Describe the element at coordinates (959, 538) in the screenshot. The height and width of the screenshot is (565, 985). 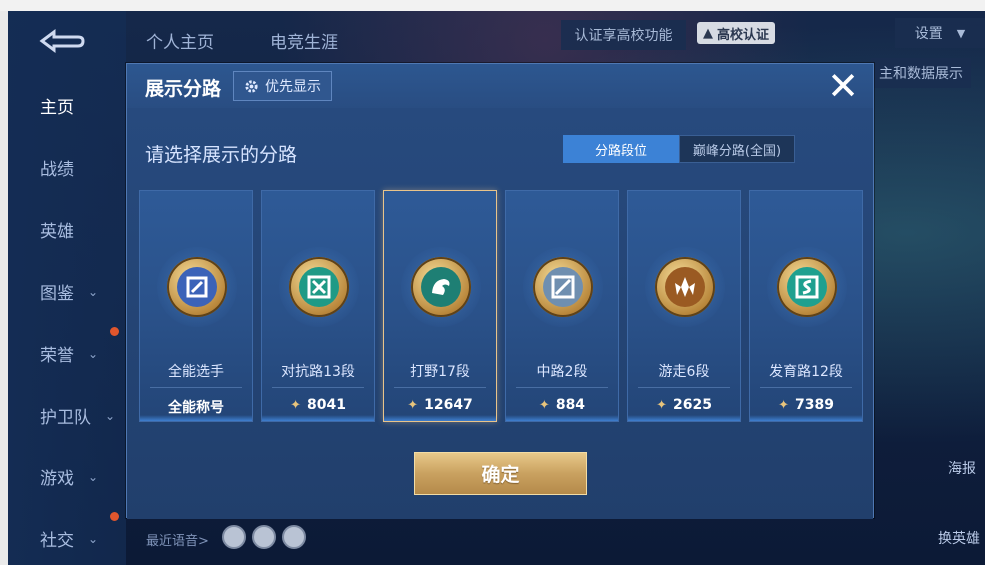
I see `switch-hero-label: 换英雄` at that location.